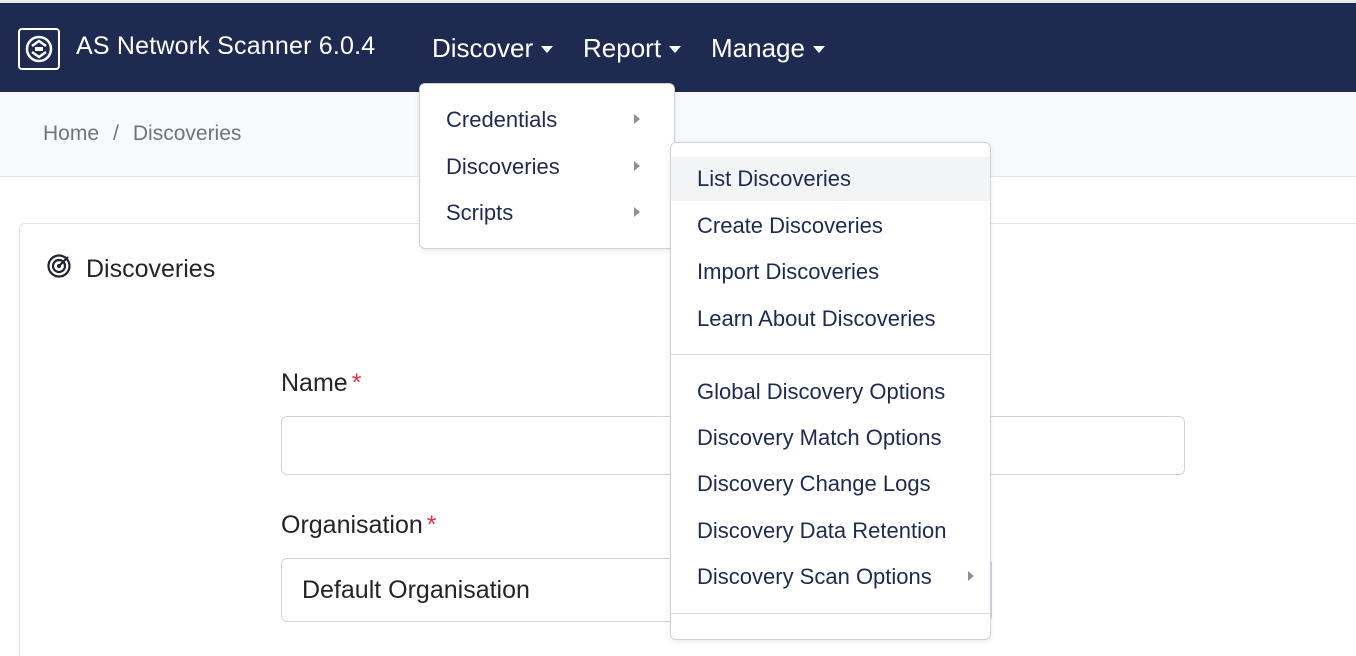  What do you see at coordinates (71, 134) in the screenshot?
I see `breadcrumb-home: Home` at bounding box center [71, 134].